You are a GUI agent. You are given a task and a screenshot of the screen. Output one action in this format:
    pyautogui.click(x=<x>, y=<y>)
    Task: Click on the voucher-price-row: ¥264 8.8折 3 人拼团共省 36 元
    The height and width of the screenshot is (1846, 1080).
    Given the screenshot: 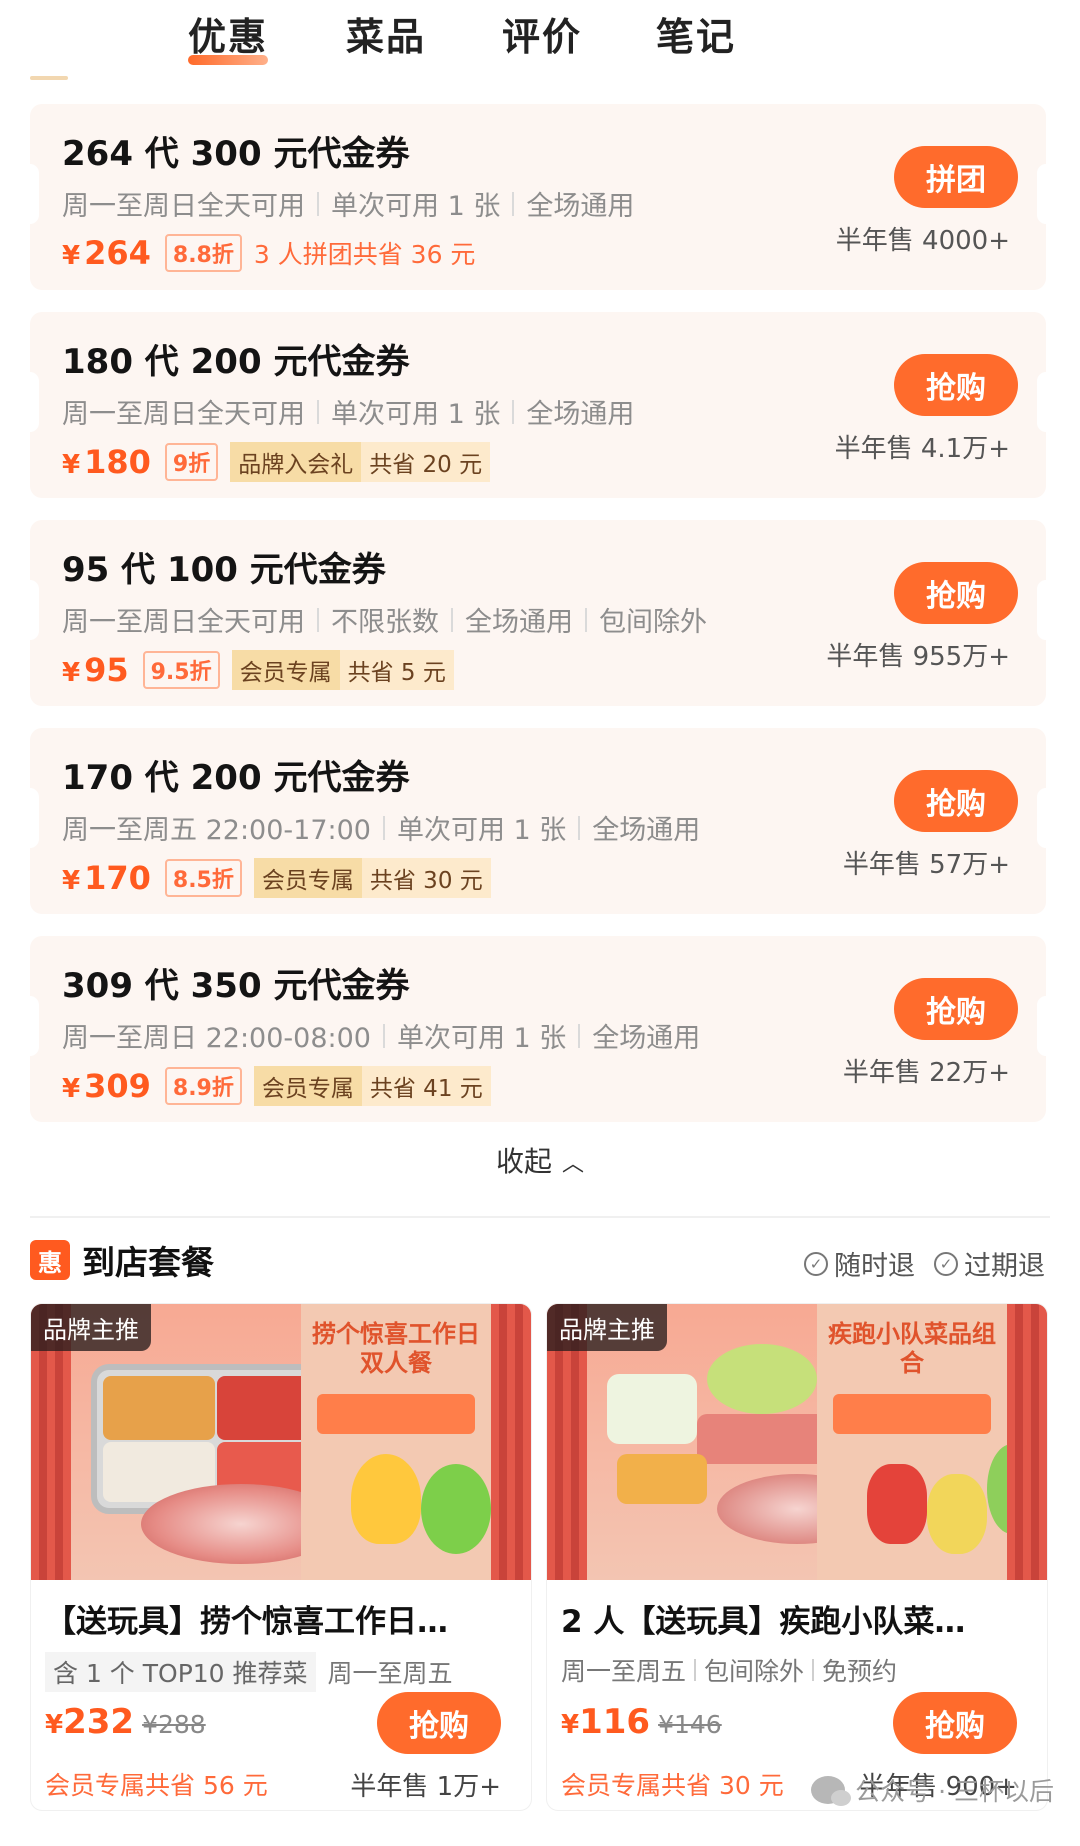 What is the action you would take?
    pyautogui.click(x=268, y=253)
    